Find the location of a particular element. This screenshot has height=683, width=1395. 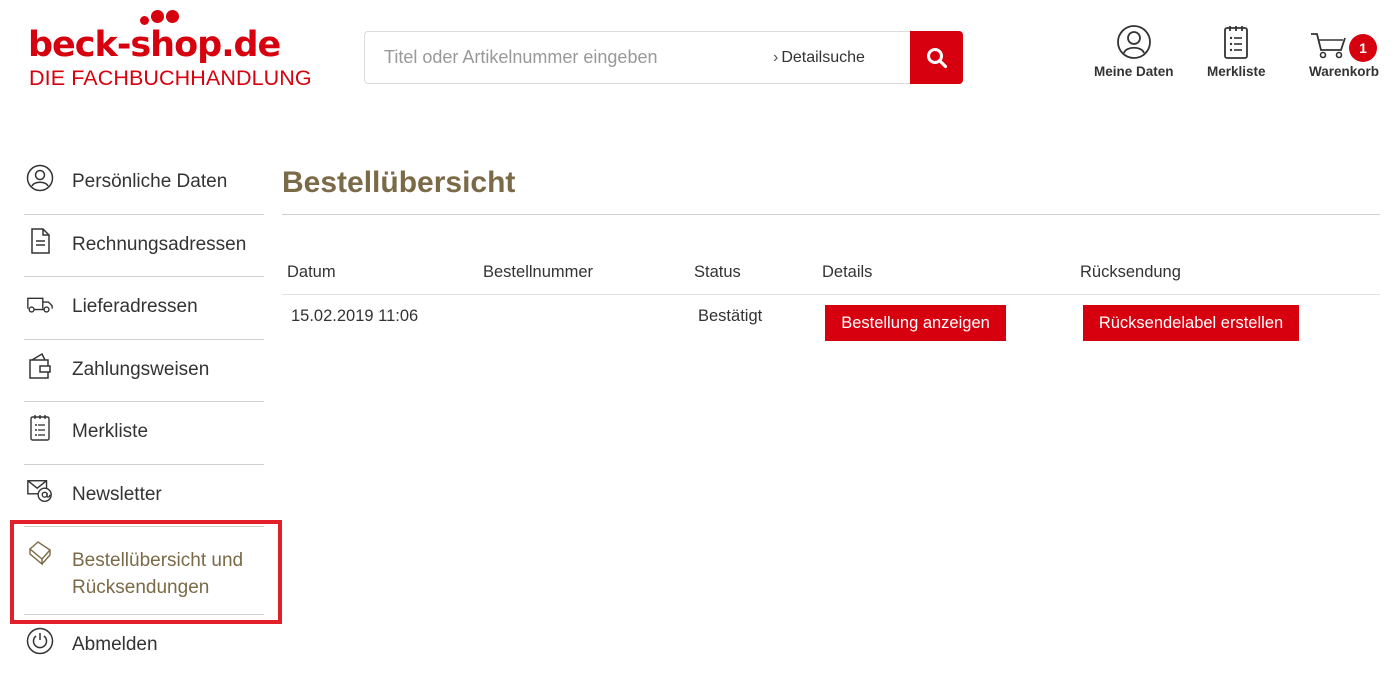

sidebar-item-delivery-addresses: Lieferadressen is located at coordinates (144, 308).